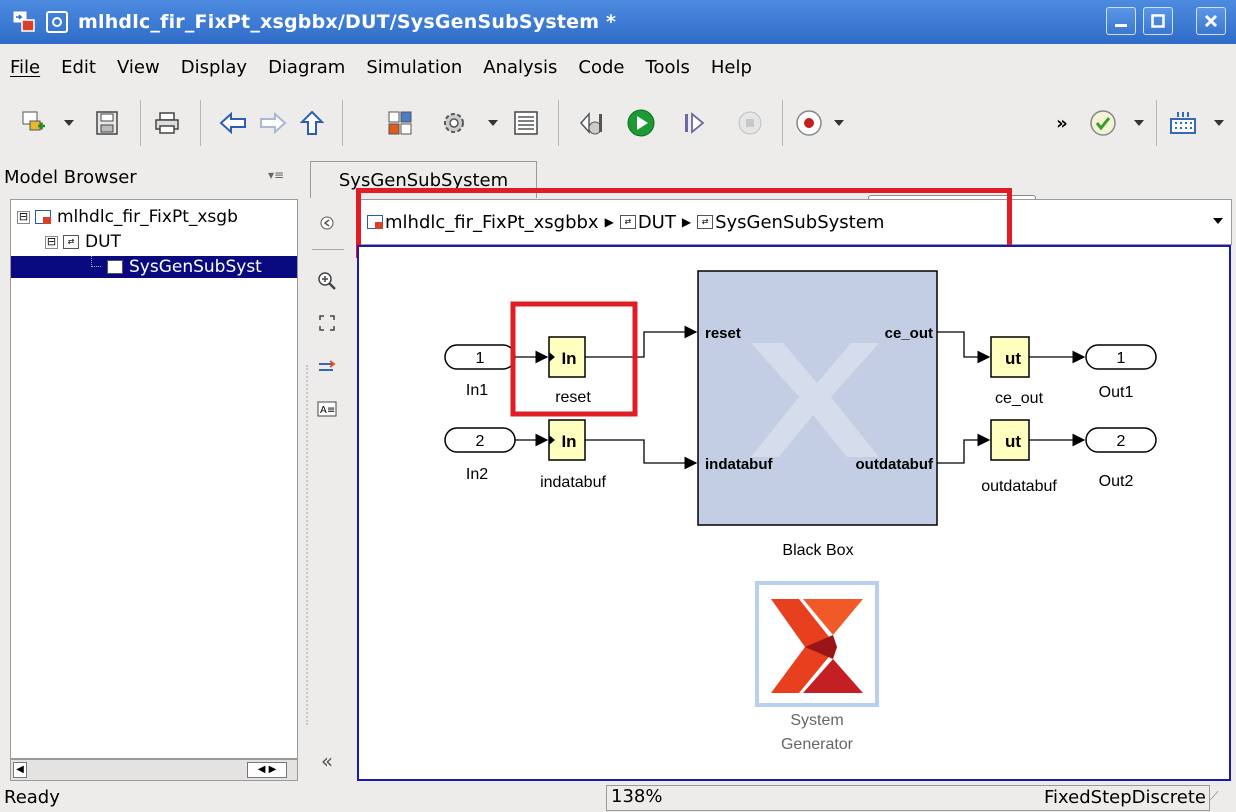 This screenshot has width=1236, height=812. I want to click on menu-view: View, so click(138, 67).